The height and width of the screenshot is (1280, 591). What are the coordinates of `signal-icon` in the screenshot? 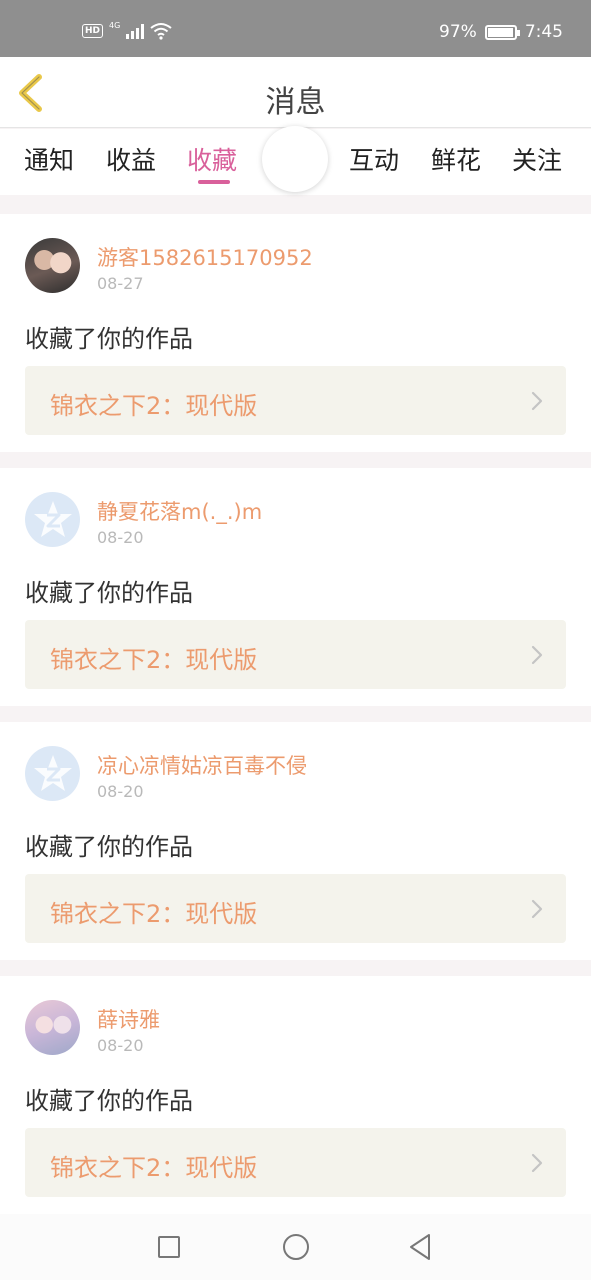 It's located at (135, 31).